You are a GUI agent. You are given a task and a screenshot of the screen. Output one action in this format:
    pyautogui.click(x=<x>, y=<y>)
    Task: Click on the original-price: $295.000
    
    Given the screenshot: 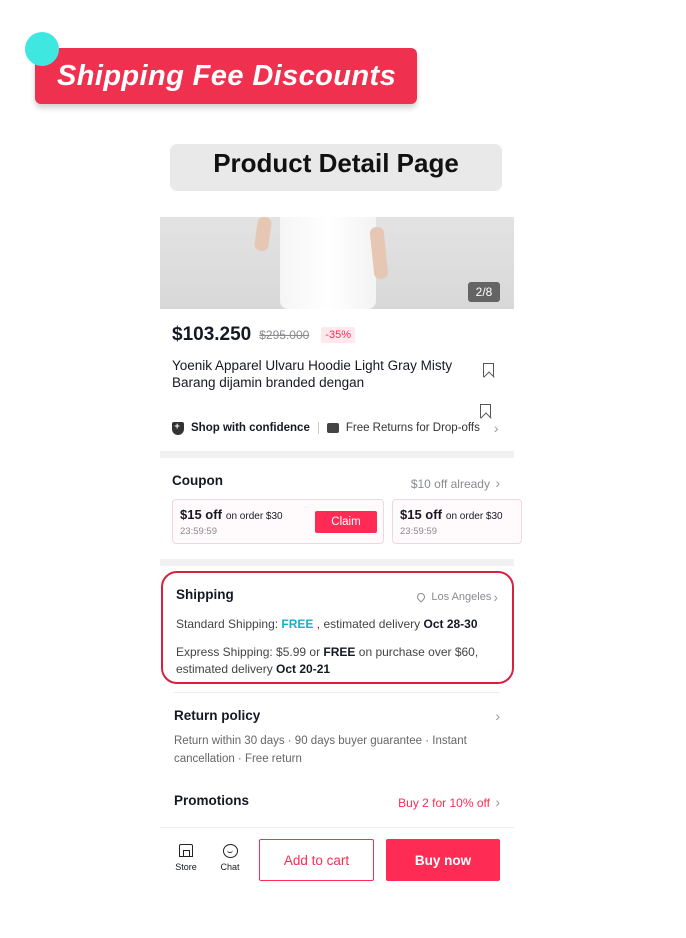 What is the action you would take?
    pyautogui.click(x=284, y=335)
    